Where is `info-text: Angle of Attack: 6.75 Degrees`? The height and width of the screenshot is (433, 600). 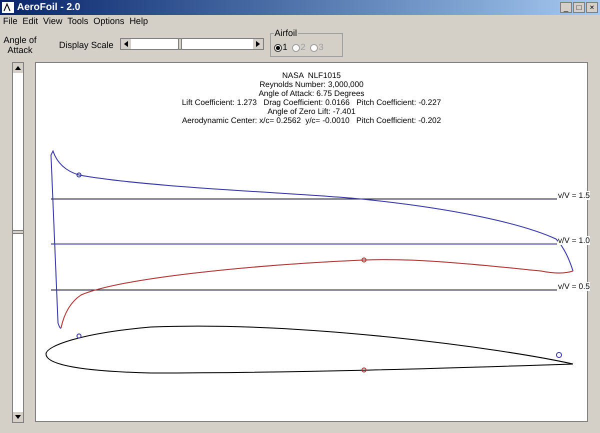 info-text: Angle of Attack: 6.75 Degrees is located at coordinates (311, 93).